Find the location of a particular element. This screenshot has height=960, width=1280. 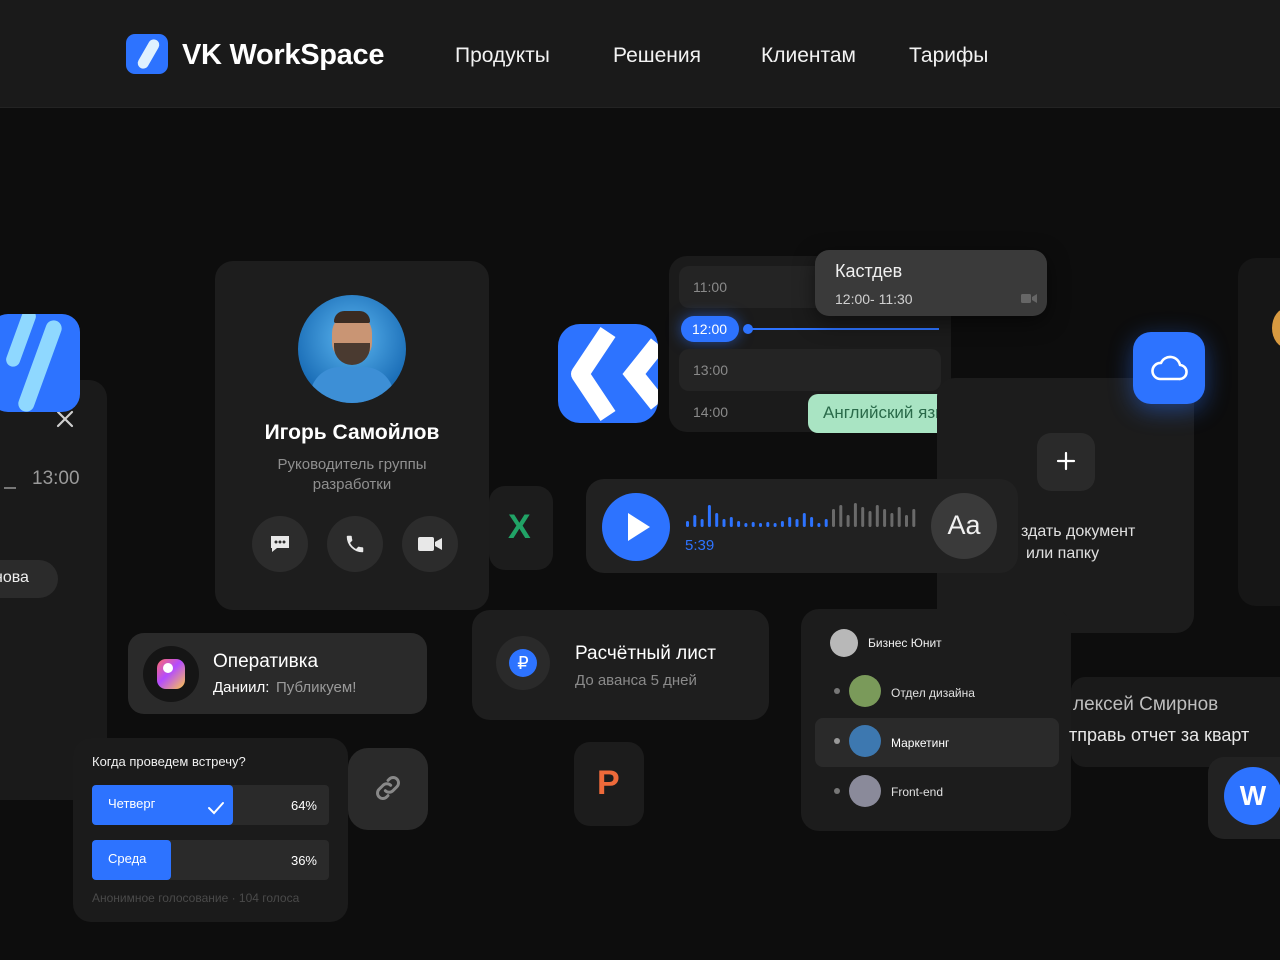

poll-option-percent: 64% is located at coordinates (303, 805).